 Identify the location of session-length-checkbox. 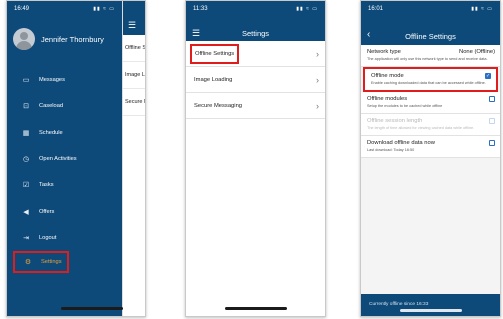
(492, 121).